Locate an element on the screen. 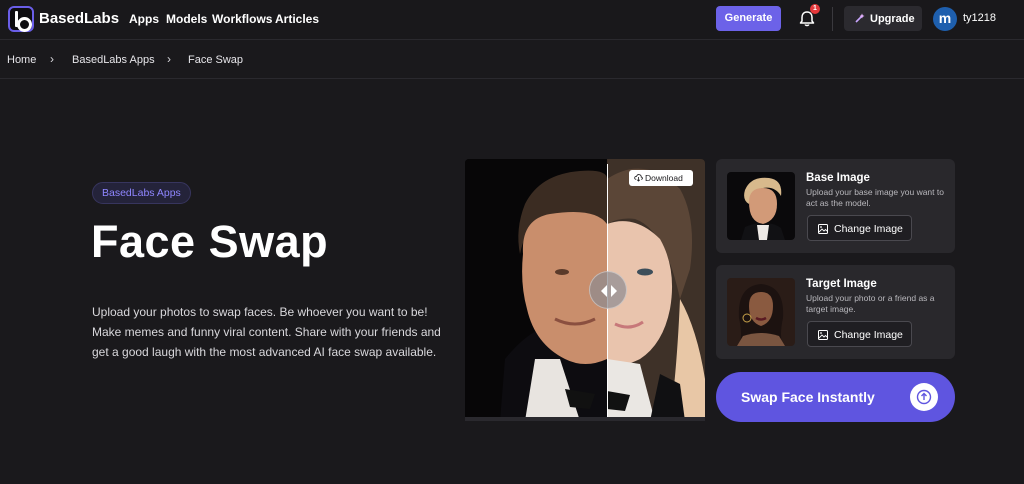 This screenshot has height=484, width=1024. sparkle-icon is located at coordinates (860, 18).